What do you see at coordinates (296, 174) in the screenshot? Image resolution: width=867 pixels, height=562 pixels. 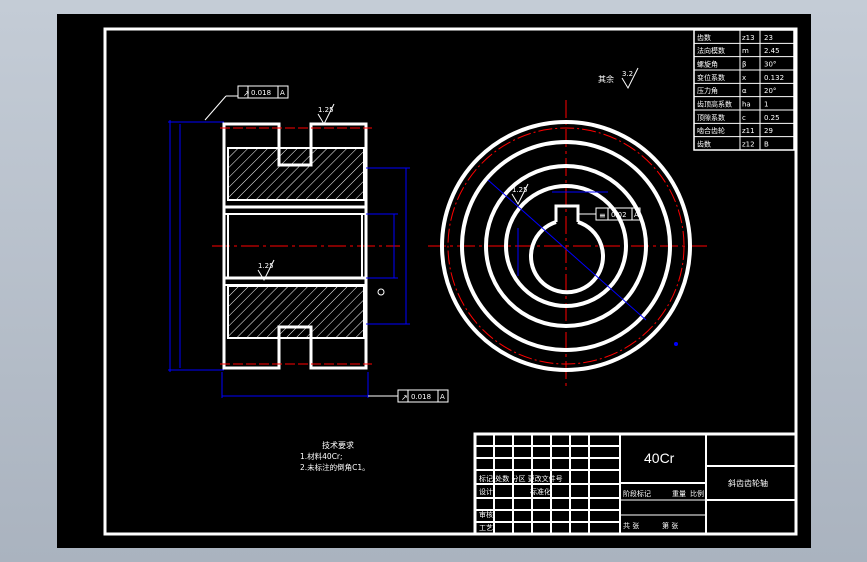 I see `hatched-upper-body` at bounding box center [296, 174].